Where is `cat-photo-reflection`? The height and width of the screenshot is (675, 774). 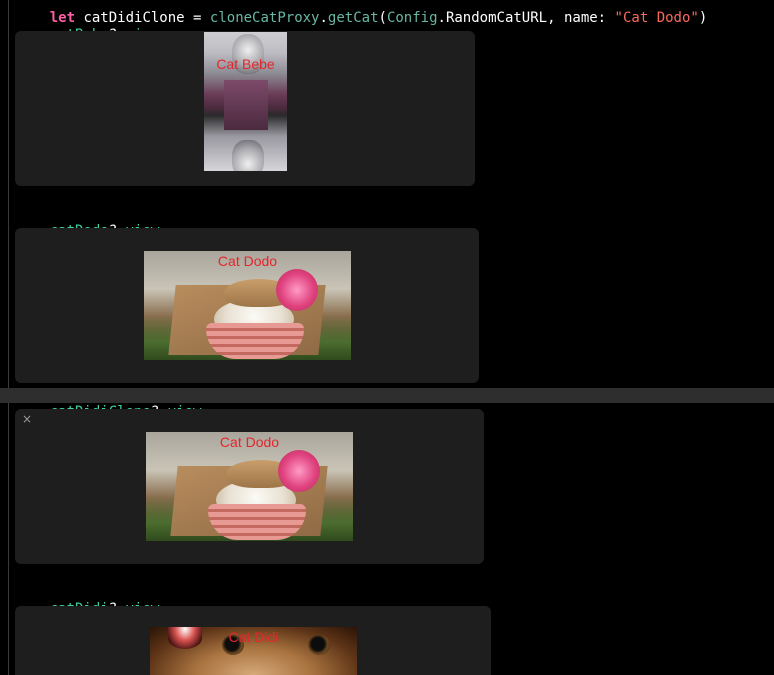 cat-photo-reflection is located at coordinates (248, 155).